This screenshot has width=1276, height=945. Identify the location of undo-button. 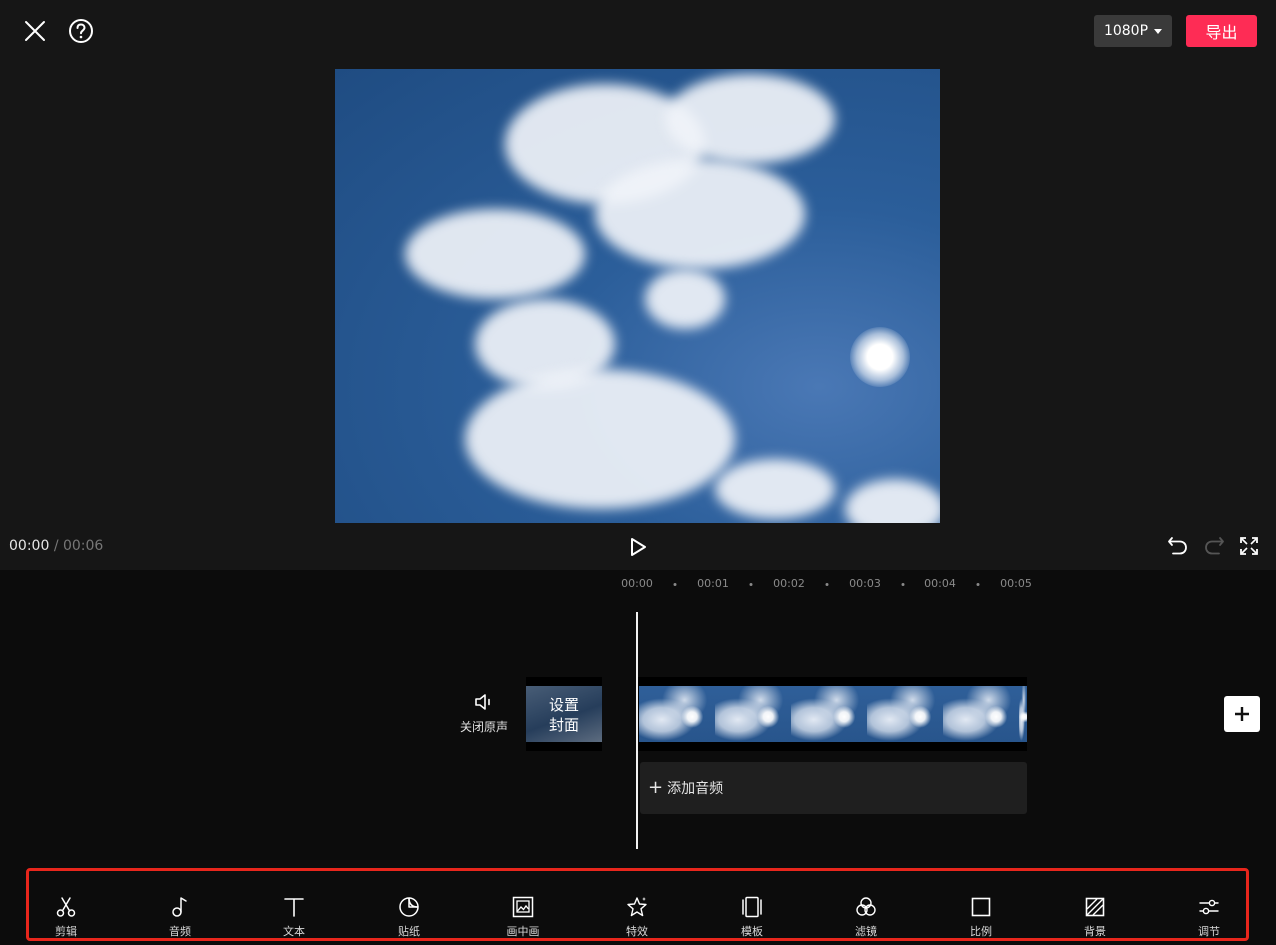
(1178, 546).